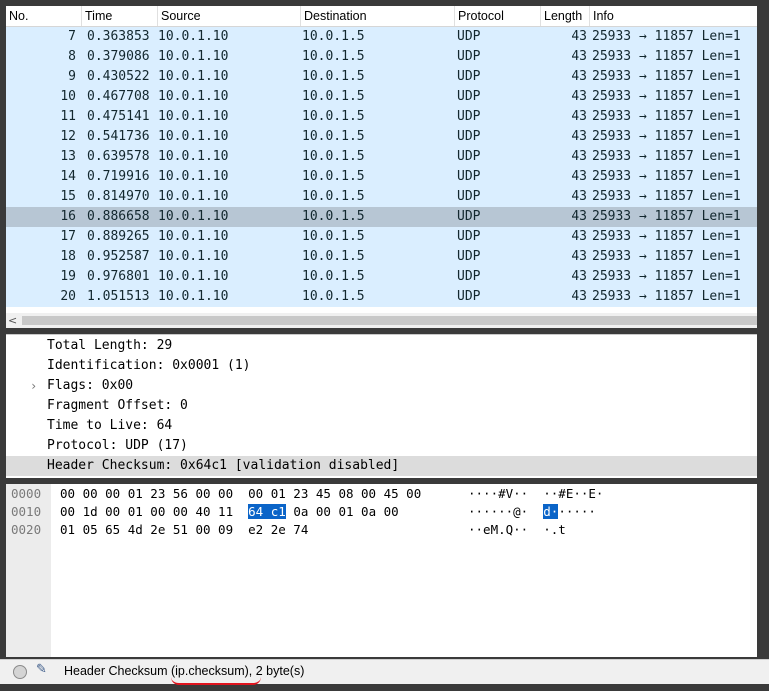  Describe the element at coordinates (381, 426) in the screenshot. I see `detail-row: Time to Live: 64` at that location.